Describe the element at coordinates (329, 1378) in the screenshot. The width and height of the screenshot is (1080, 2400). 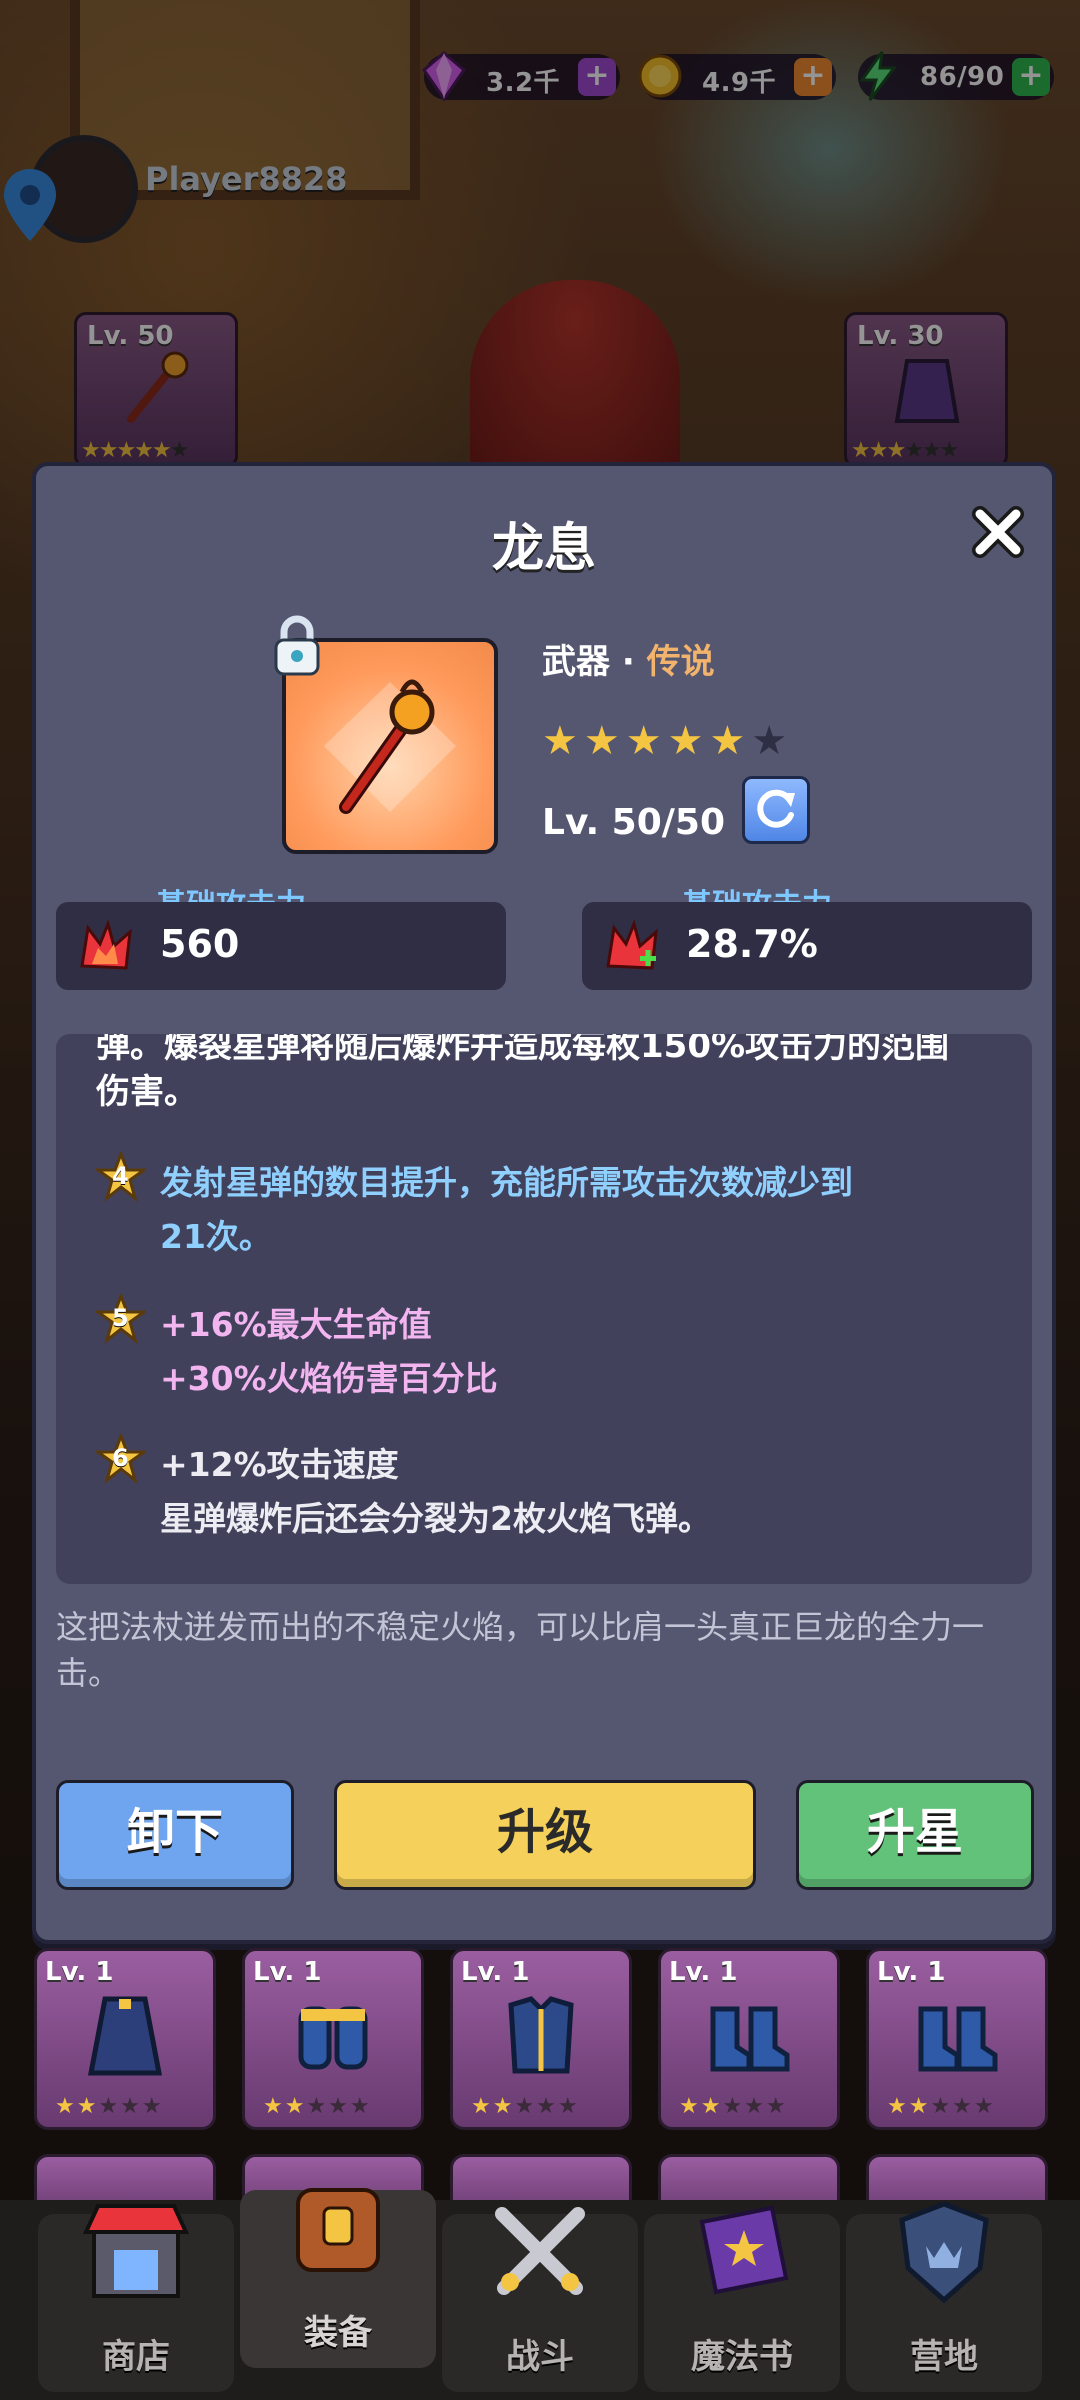
I see `perk-line: +30%火焰伤害百分比` at that location.